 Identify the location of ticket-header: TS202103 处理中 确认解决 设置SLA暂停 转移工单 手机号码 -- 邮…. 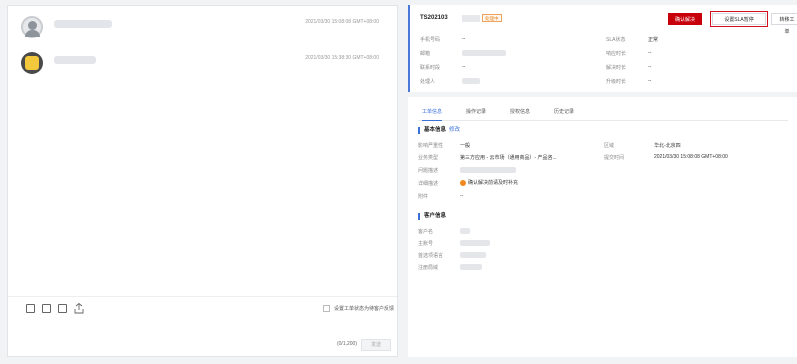
(602, 48).